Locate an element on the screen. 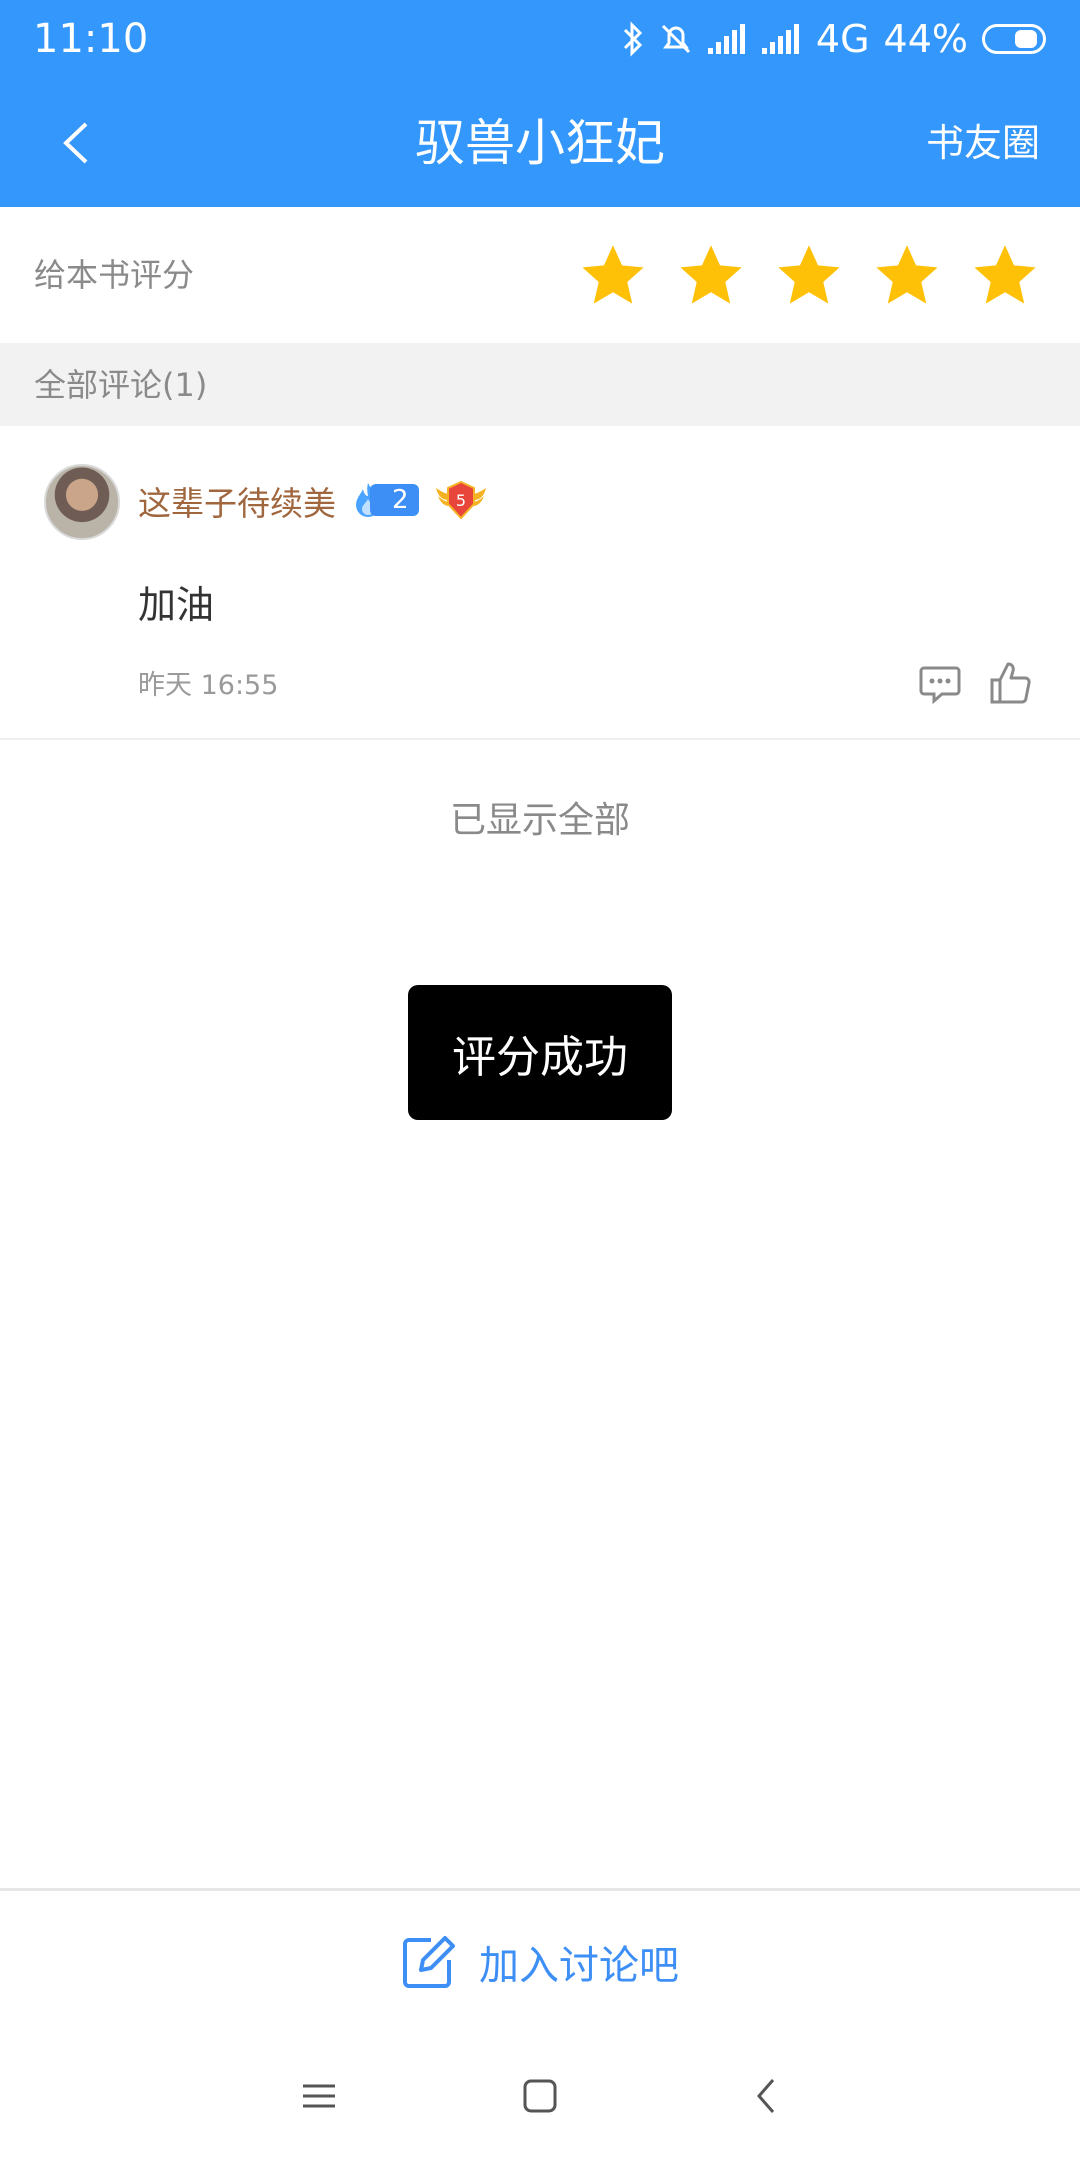 The width and height of the screenshot is (1080, 2160). medal-level-number: 5 is located at coordinates (461, 500).